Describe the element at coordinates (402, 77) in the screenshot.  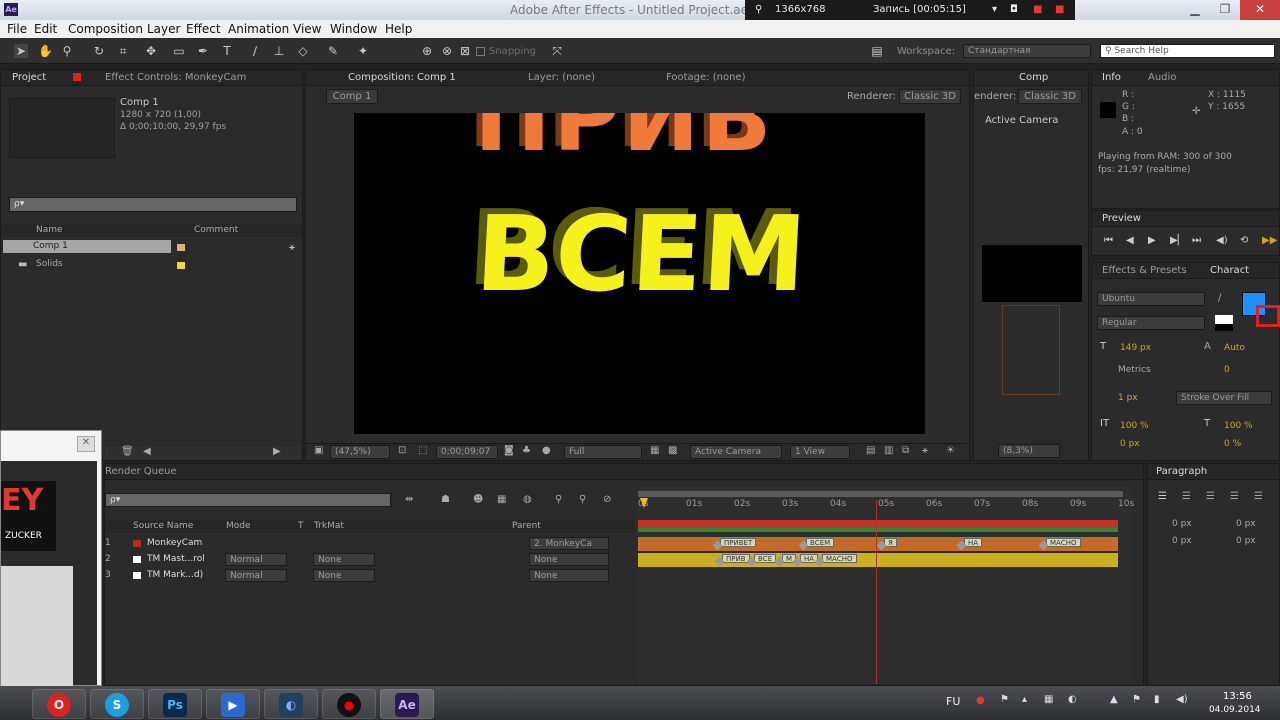
I see `tab-composition: Composition: Comp 1` at that location.